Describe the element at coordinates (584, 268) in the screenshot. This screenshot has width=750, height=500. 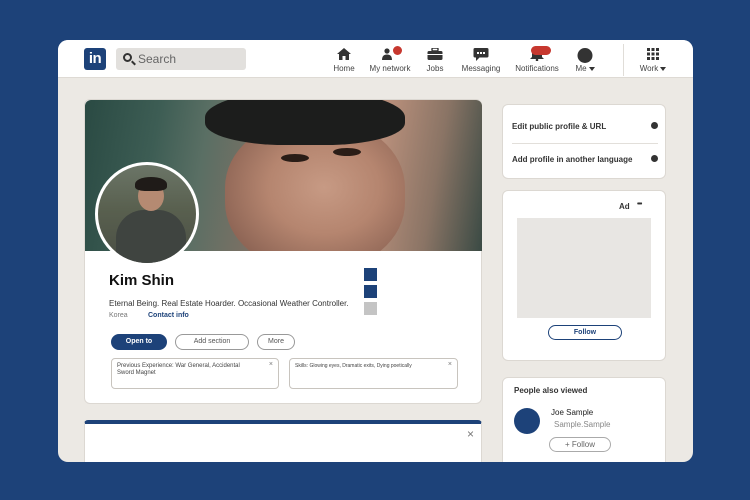
I see `ad-image` at that location.